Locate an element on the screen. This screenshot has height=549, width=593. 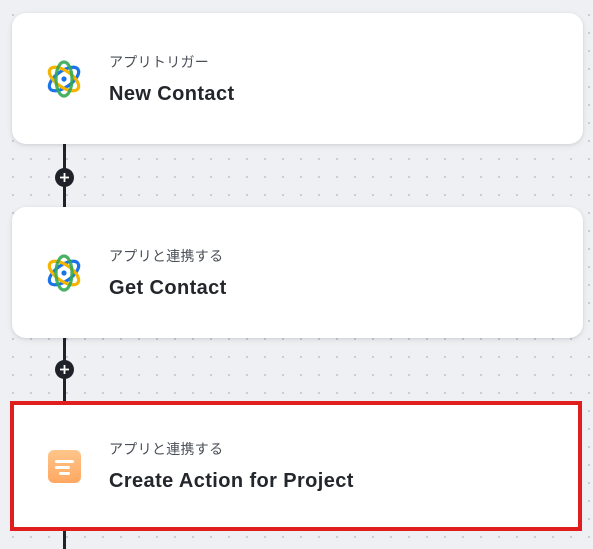
flow-connector-line is located at coordinates (64, 539).